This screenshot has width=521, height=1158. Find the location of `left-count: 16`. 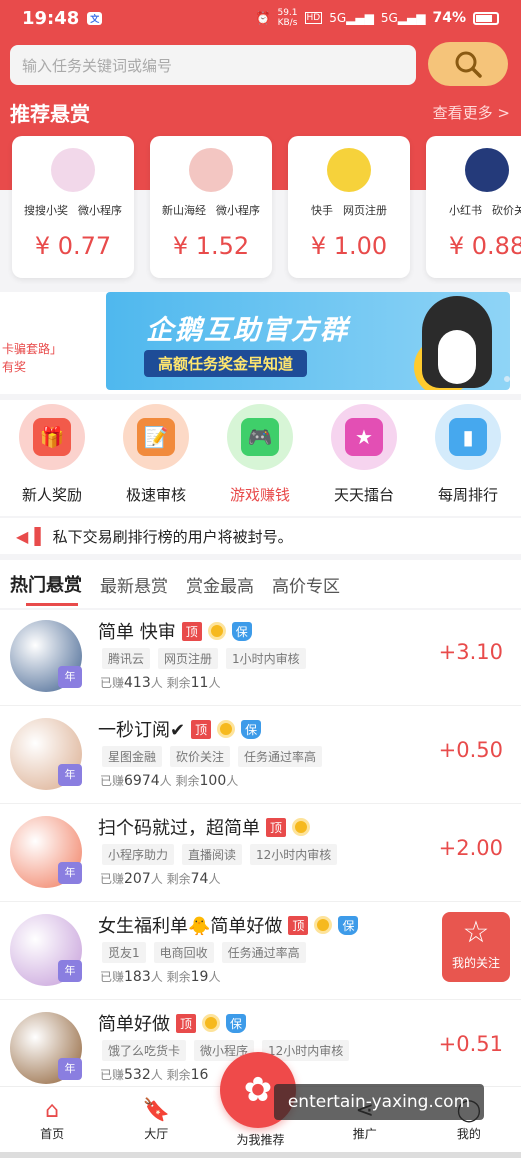

left-count: 16 is located at coordinates (199, 1075).